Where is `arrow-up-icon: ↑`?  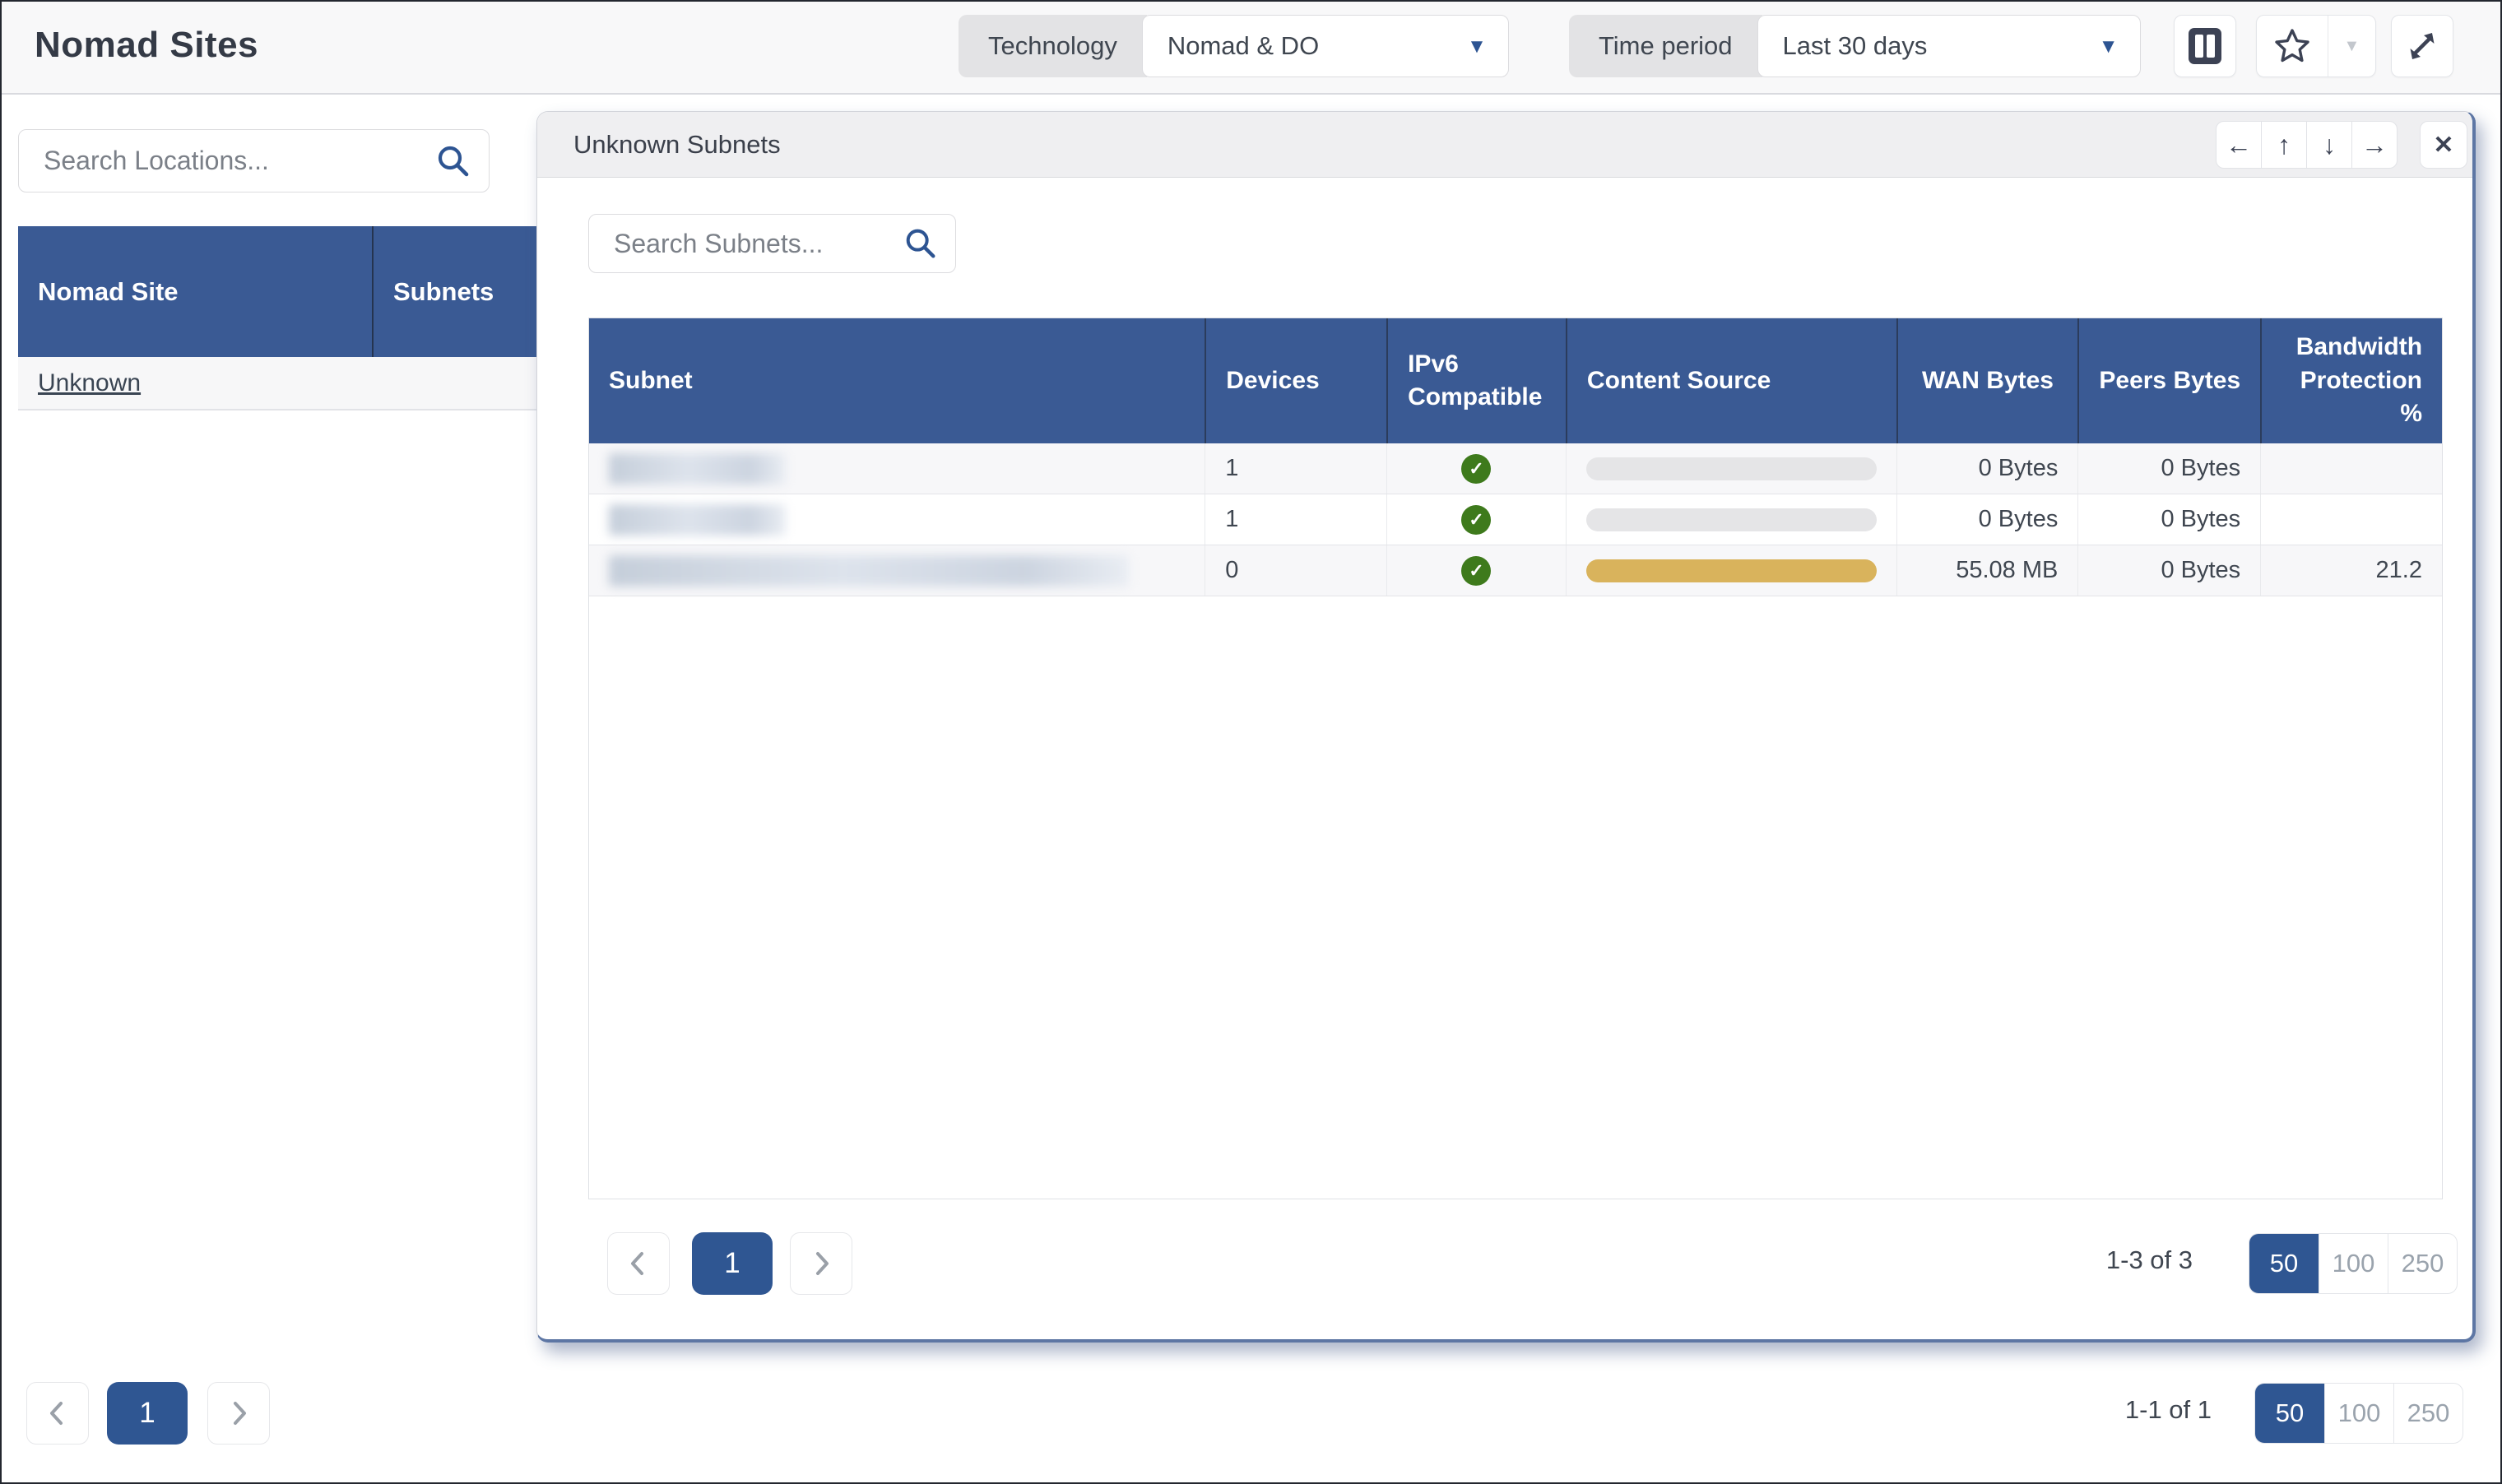
arrow-up-icon: ↑ is located at coordinates (2284, 144).